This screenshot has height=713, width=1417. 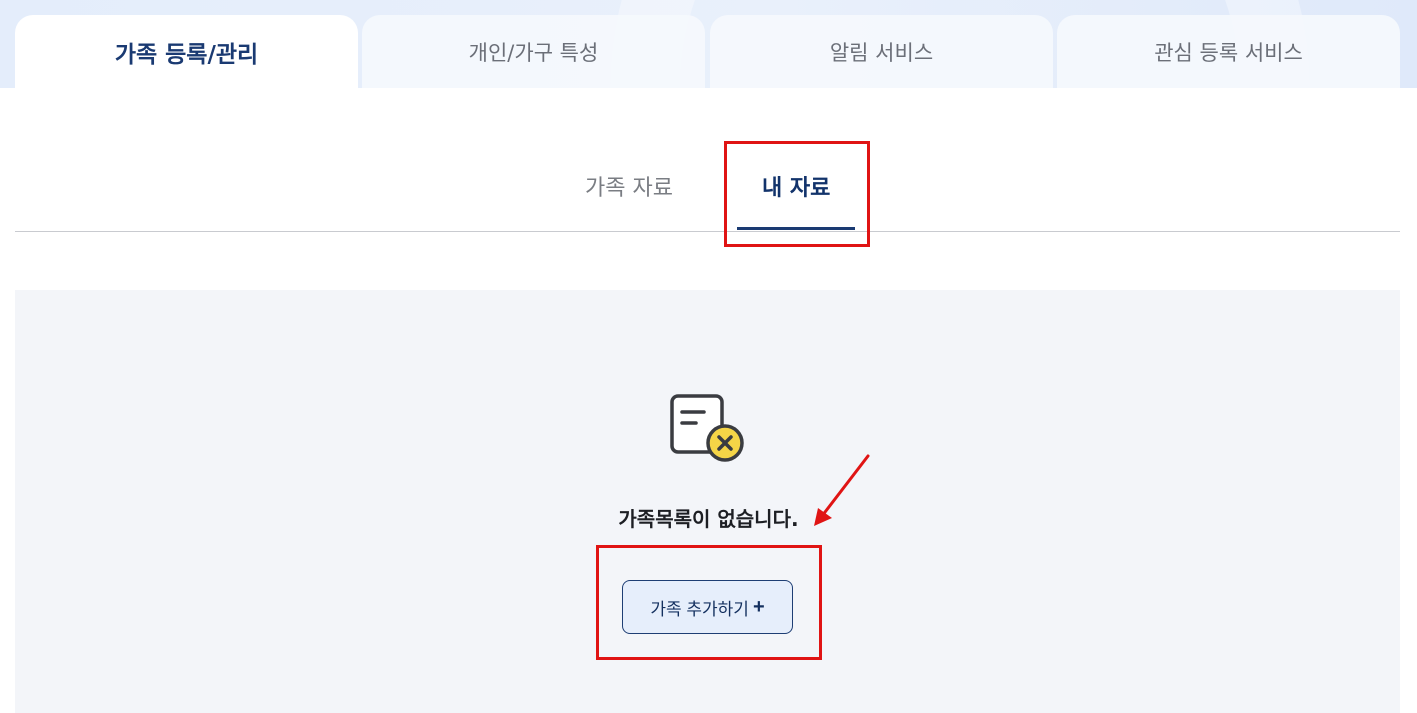 I want to click on tab-family-management: 가족 등록/관리, so click(x=186, y=51).